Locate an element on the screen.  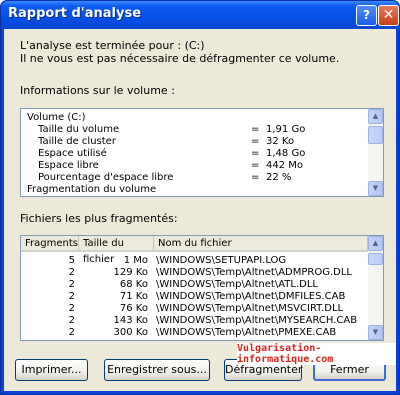
cell-filename: \WINDOWS\Temp\Altnet\MYSEARCH.CAB is located at coordinates (257, 320).